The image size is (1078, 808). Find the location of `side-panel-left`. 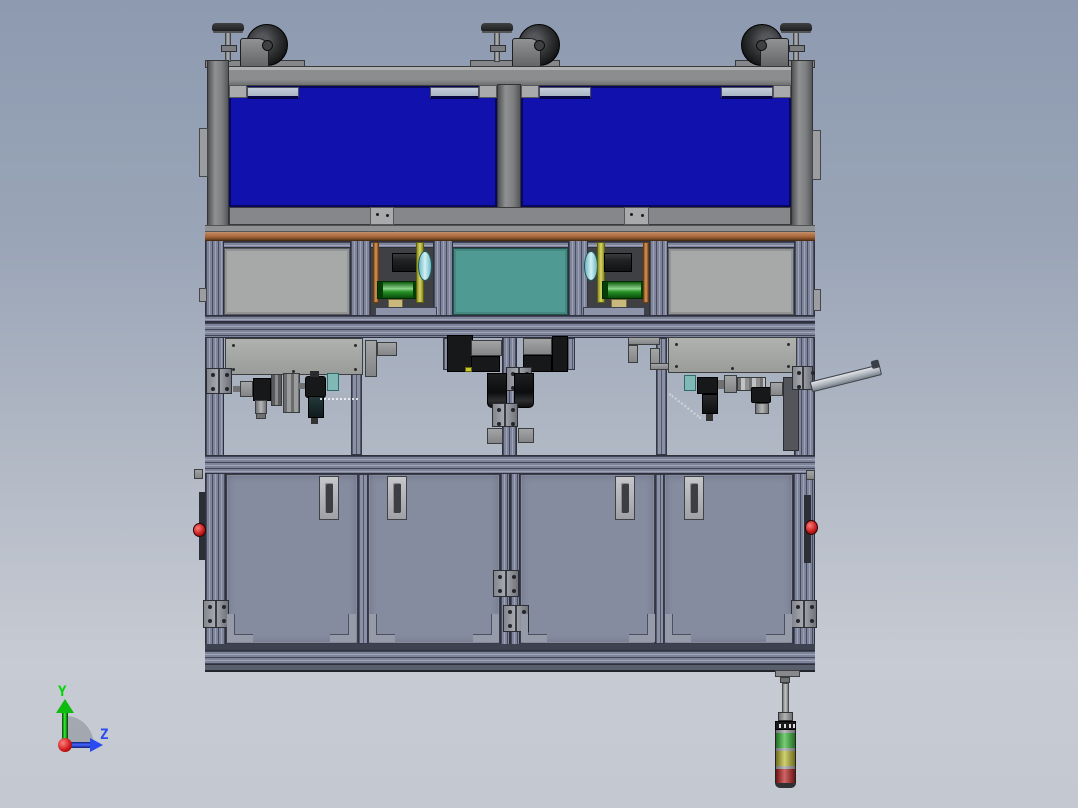

side-panel-left is located at coordinates (287, 281).